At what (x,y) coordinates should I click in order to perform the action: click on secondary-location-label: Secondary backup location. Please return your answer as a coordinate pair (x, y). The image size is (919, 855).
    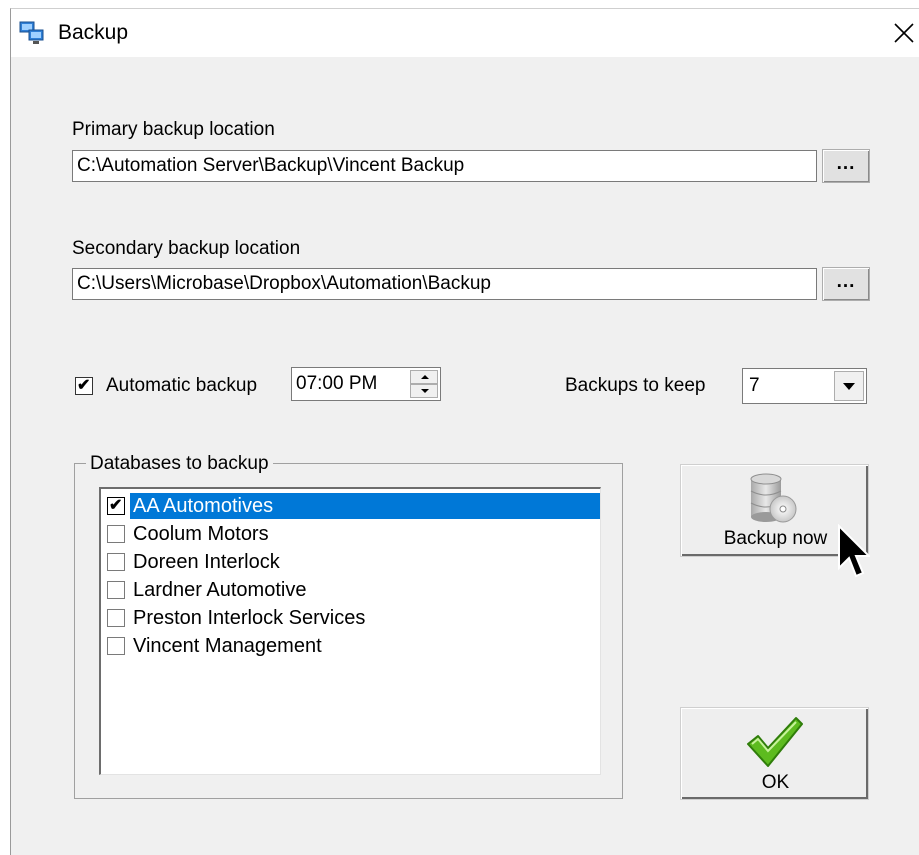
    Looking at the image, I should click on (186, 248).